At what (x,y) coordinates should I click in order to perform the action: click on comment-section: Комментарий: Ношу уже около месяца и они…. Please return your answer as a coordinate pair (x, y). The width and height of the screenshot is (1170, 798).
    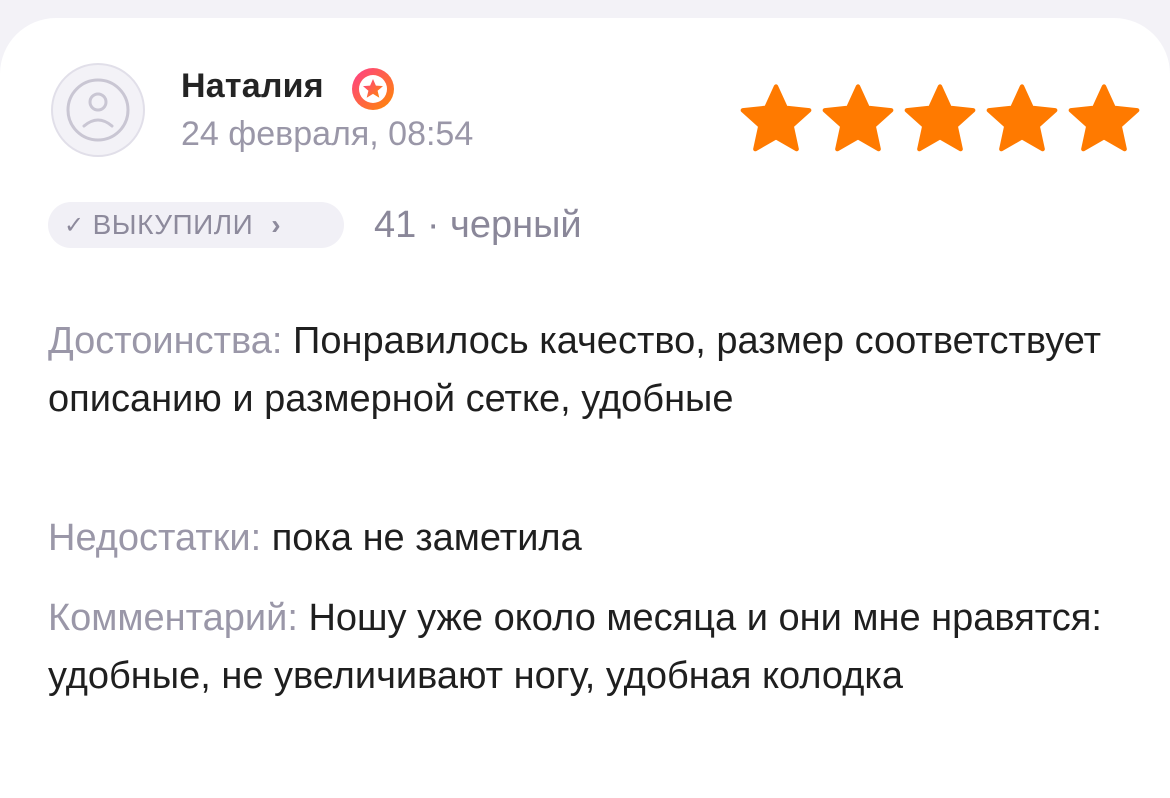
    Looking at the image, I should click on (588, 647).